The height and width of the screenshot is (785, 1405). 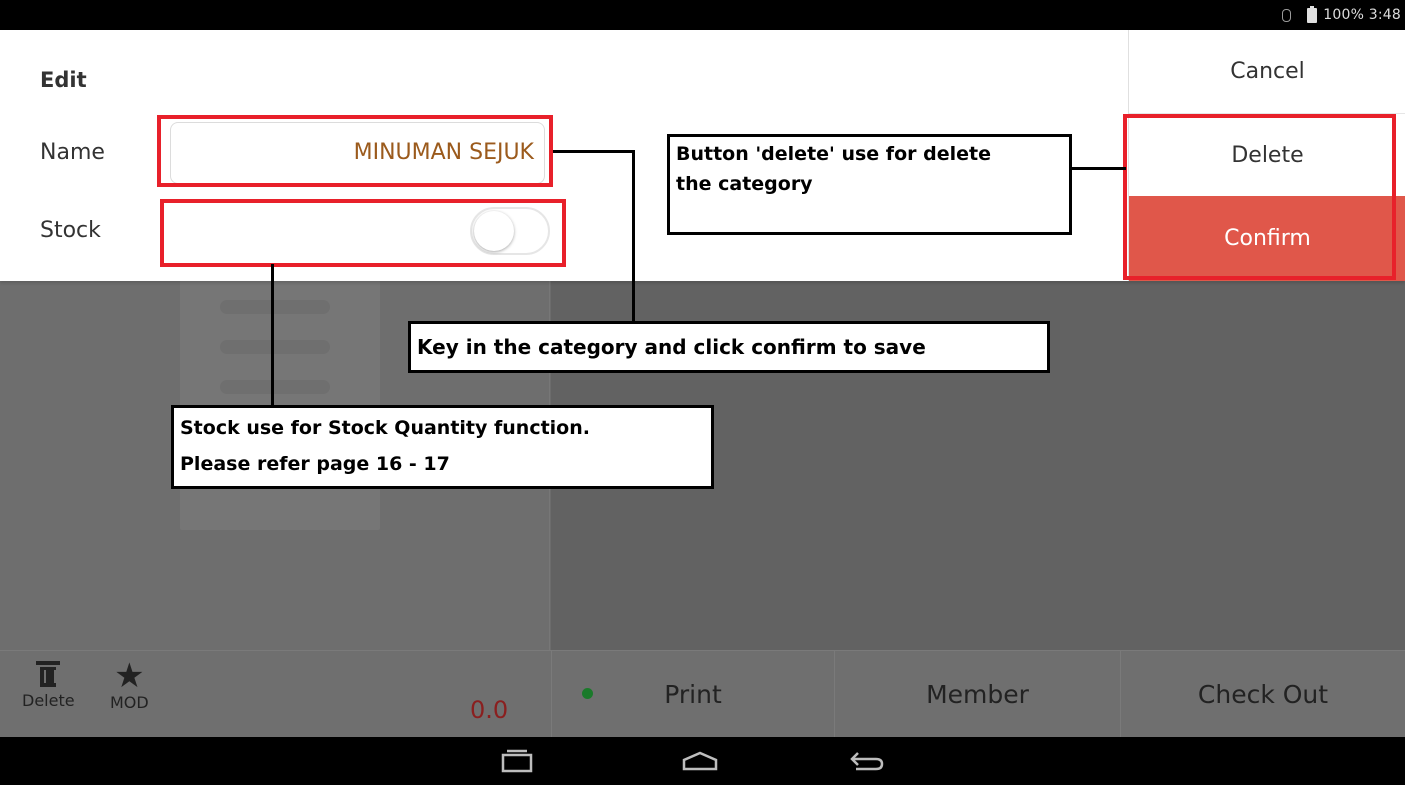 I want to click on check-out-label: Check Out, so click(x=1263, y=694).